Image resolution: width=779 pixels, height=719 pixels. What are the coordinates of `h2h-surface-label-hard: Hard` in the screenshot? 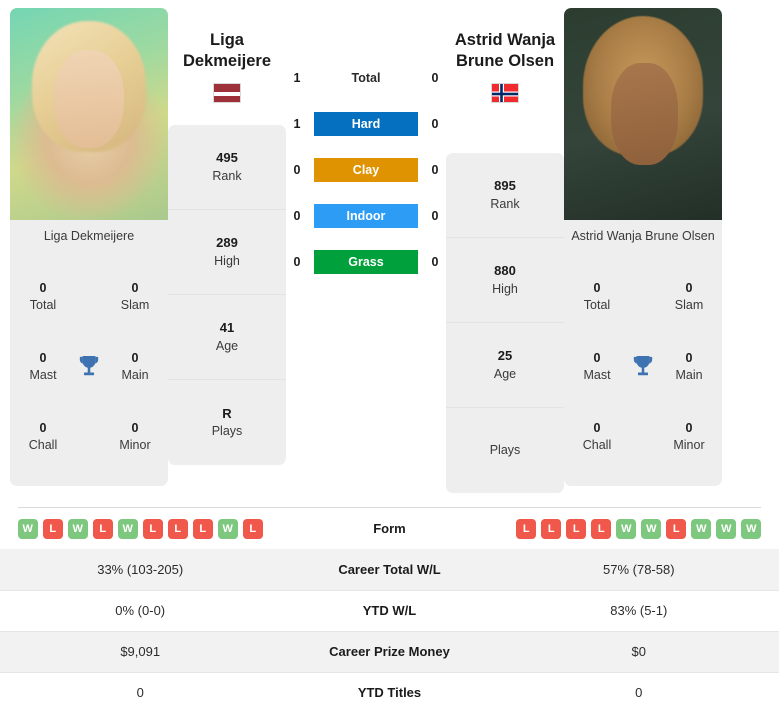 It's located at (366, 124).